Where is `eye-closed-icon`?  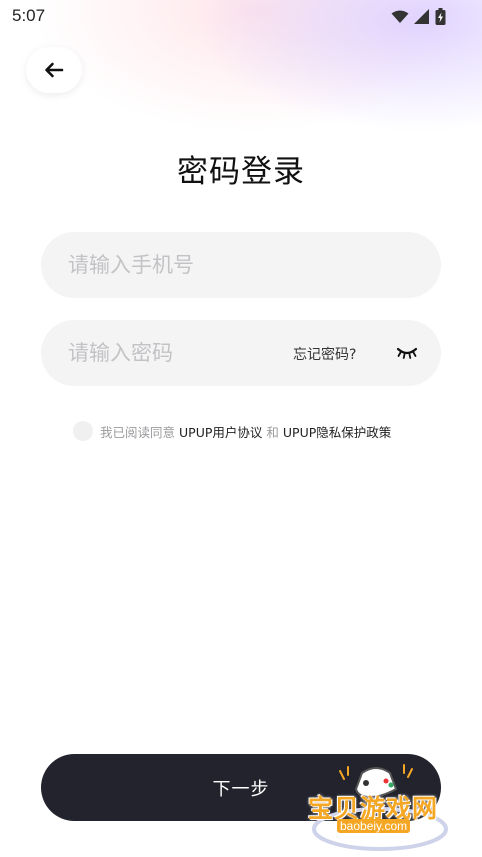
eye-closed-icon is located at coordinates (407, 353).